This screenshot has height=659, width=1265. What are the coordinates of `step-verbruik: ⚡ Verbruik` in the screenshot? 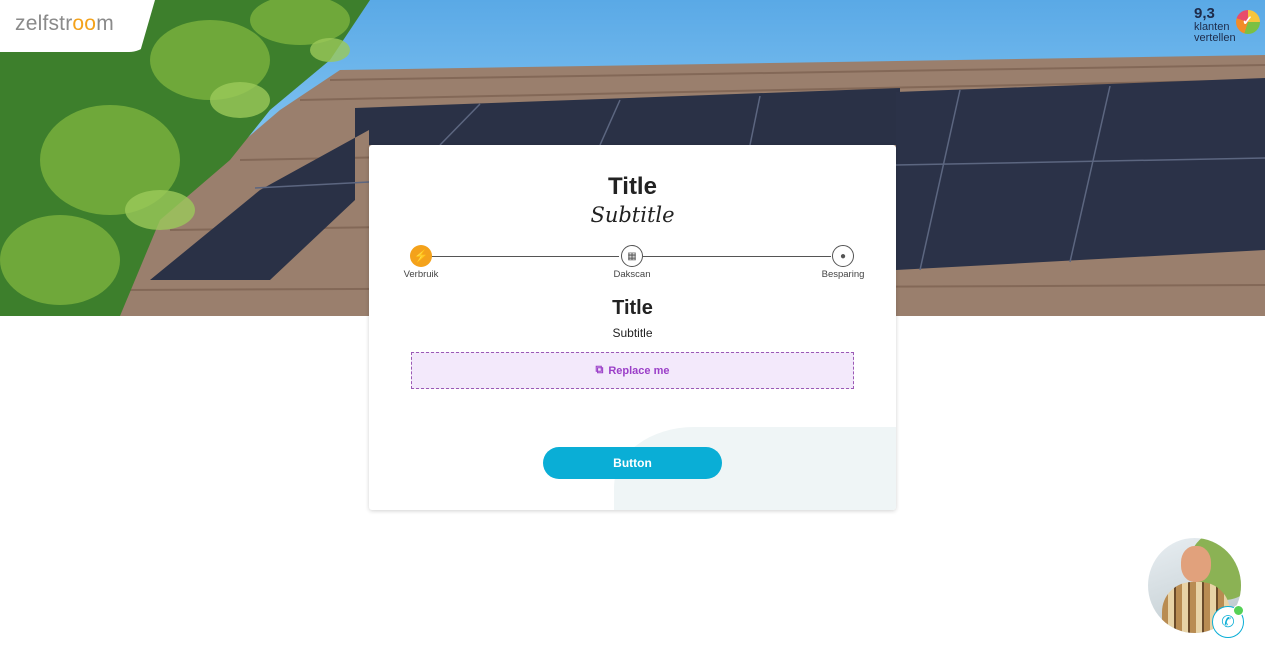 It's located at (421, 262).